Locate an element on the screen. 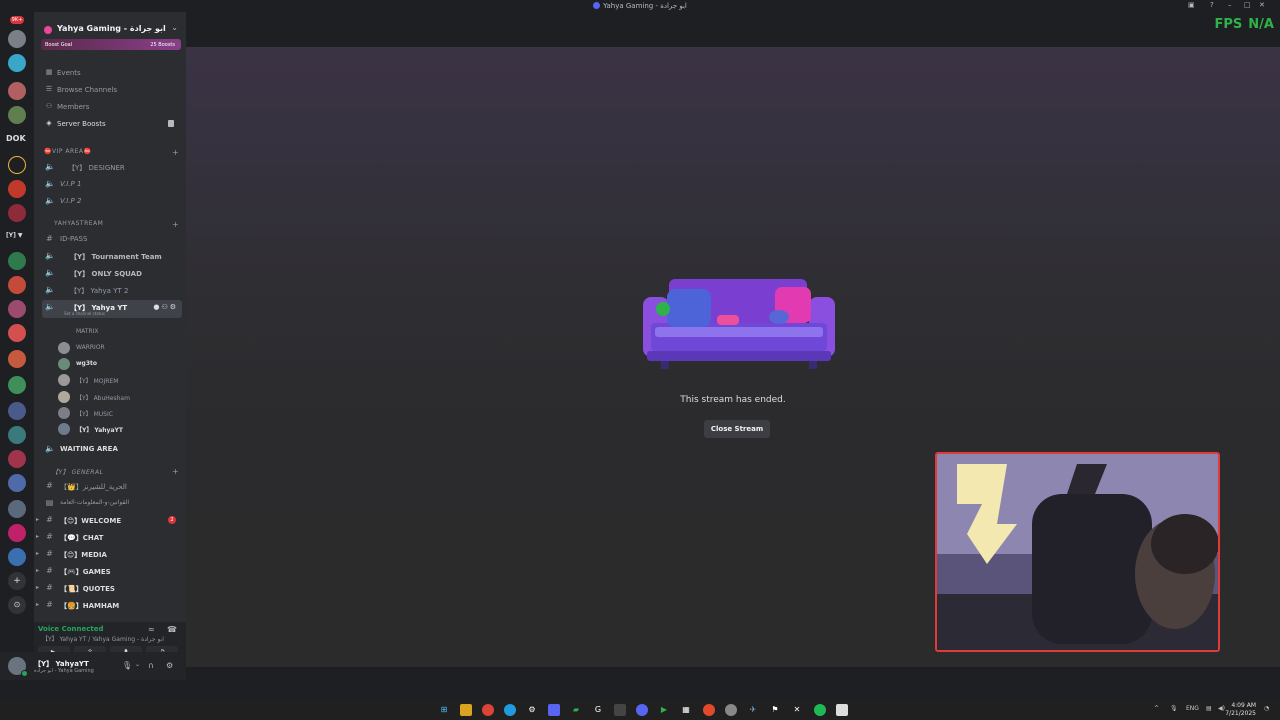  voice-user: wg3to is located at coordinates (119, 364).